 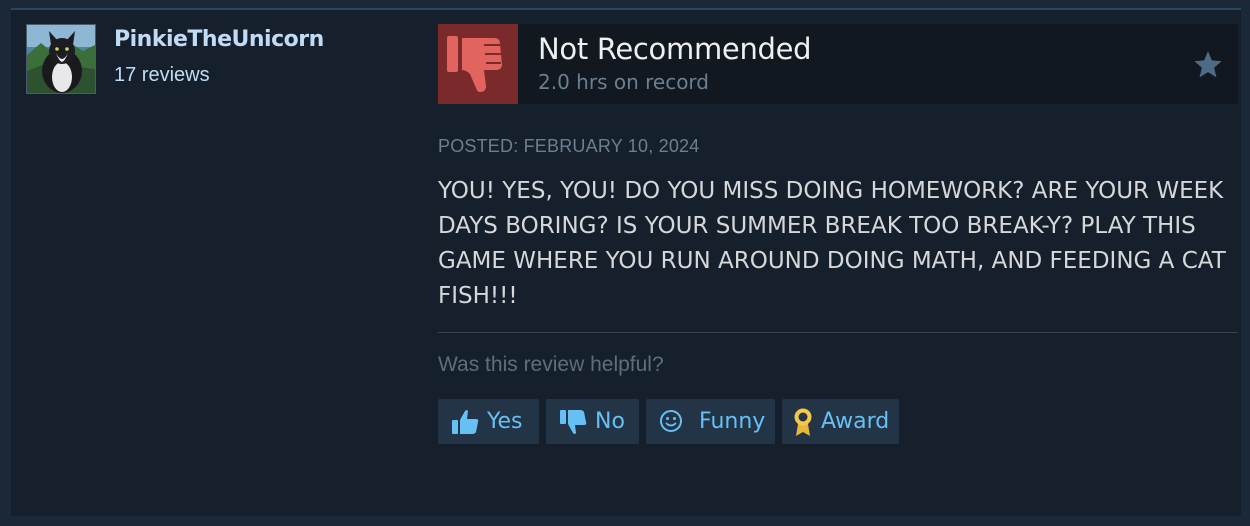 I want to click on hours-on-record: 2.0 hrs on record, so click(x=623, y=82).